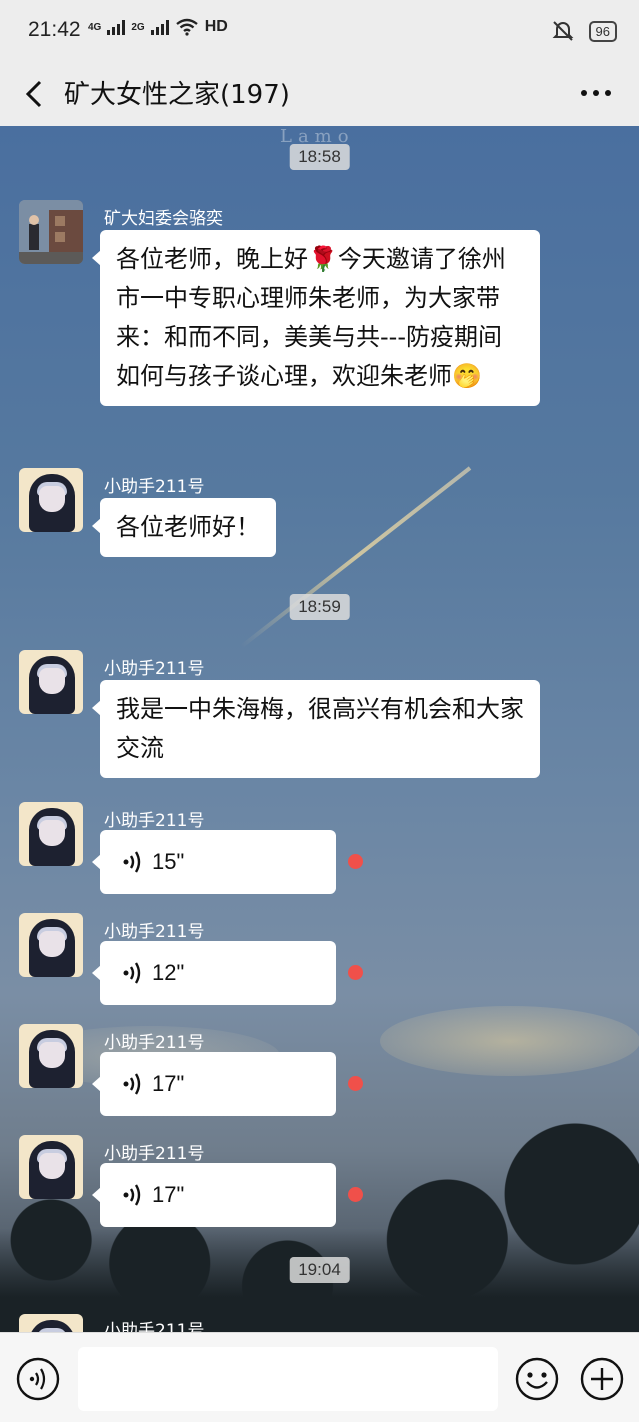  I want to click on message-input, so click(288, 1379).